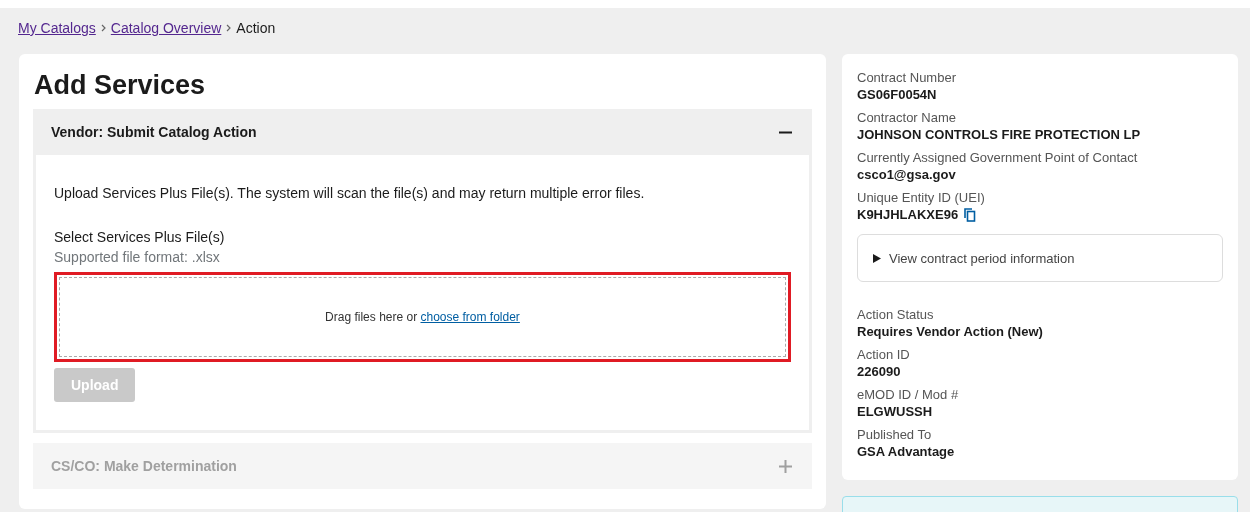  Describe the element at coordinates (884, 354) in the screenshot. I see `field-label: Action ID` at that location.